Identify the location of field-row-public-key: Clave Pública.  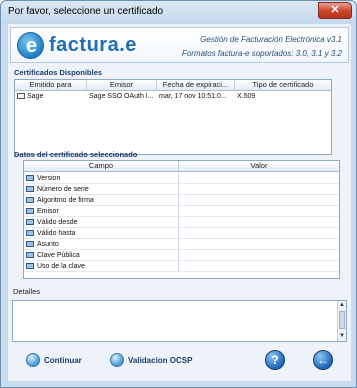
(181, 255).